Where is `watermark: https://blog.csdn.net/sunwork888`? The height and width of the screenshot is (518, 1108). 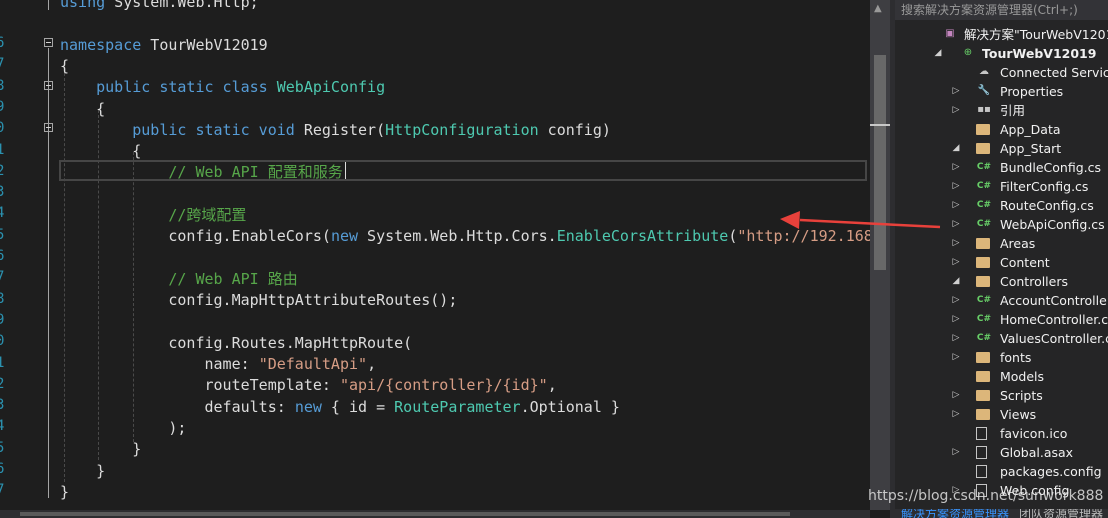 watermark: https://blog.csdn.net/sunwork888 is located at coordinates (986, 496).